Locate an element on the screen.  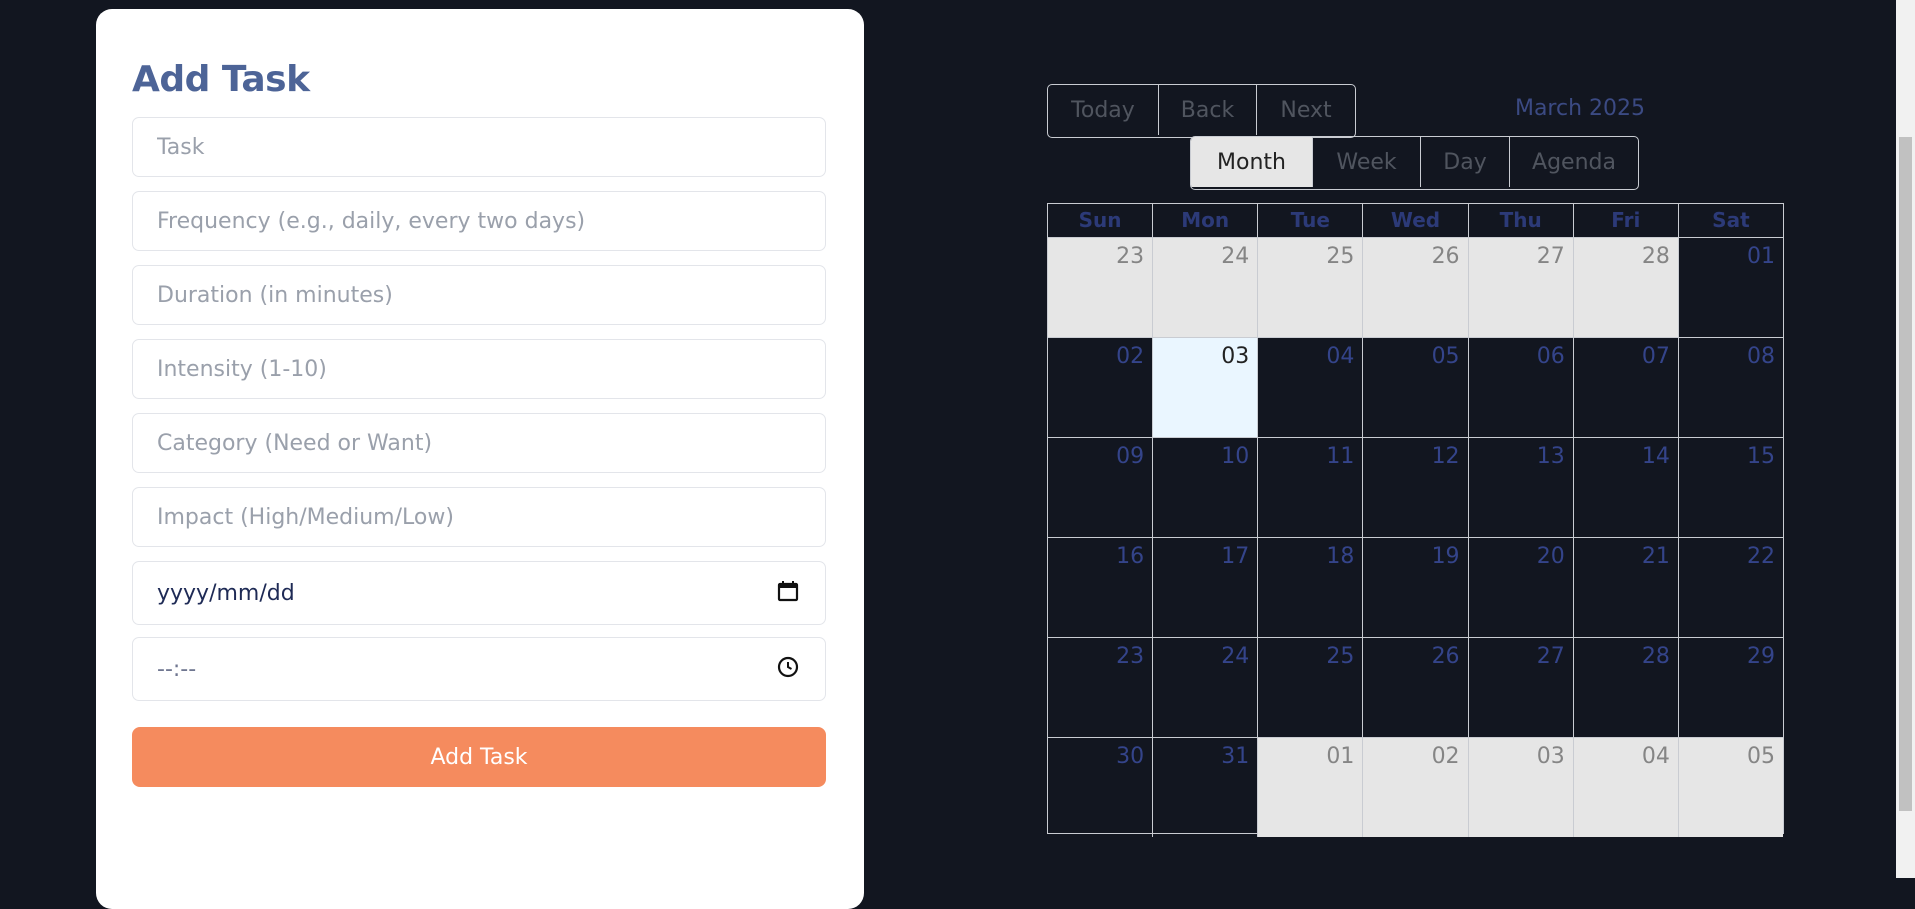
day-cell: 17 is located at coordinates (1206, 587).